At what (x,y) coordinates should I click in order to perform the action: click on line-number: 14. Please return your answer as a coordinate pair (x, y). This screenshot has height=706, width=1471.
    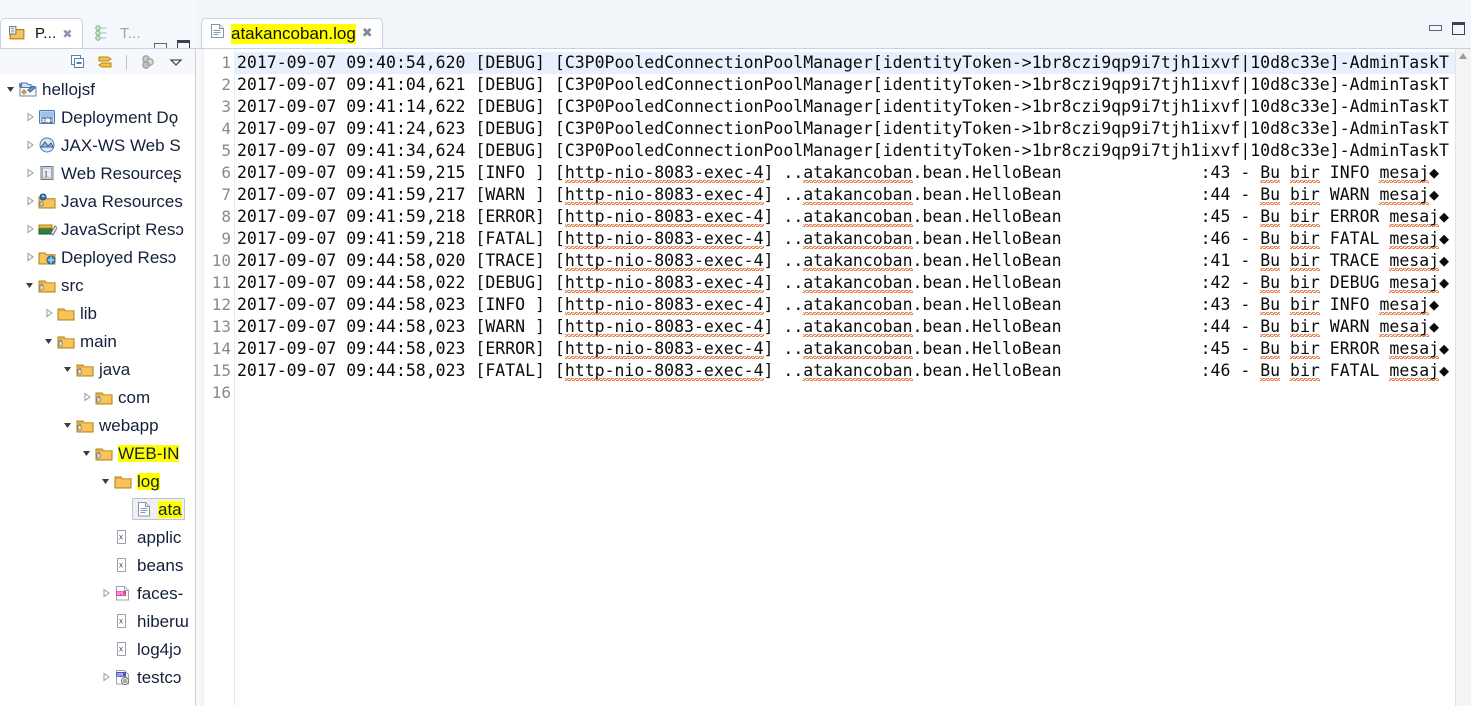
    Looking at the image, I should click on (221, 348).